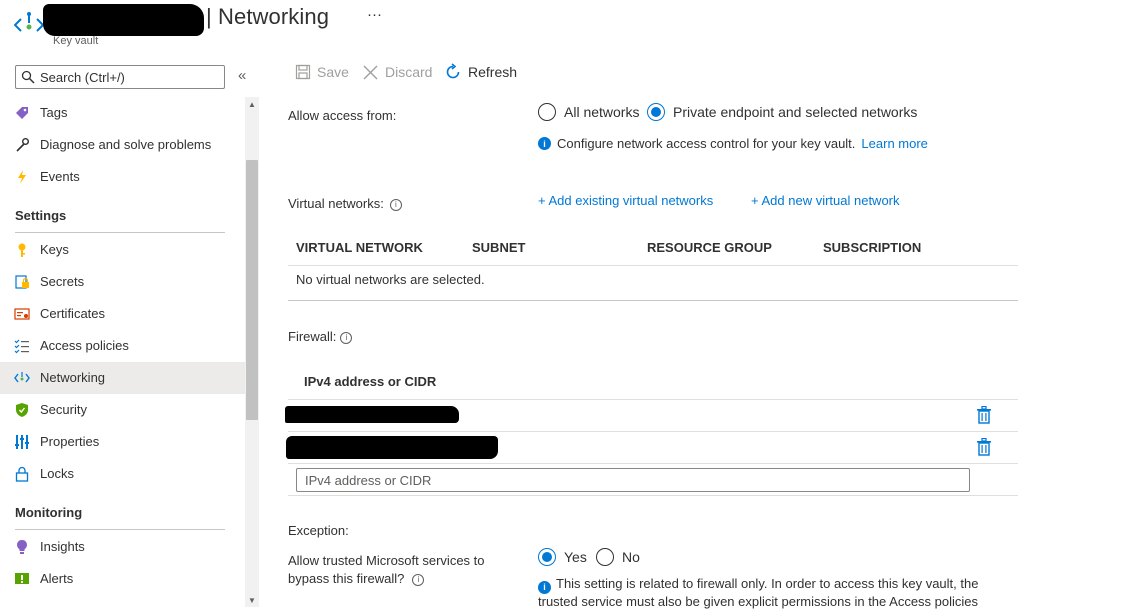  What do you see at coordinates (22, 474) in the screenshot?
I see `lock-icon` at bounding box center [22, 474].